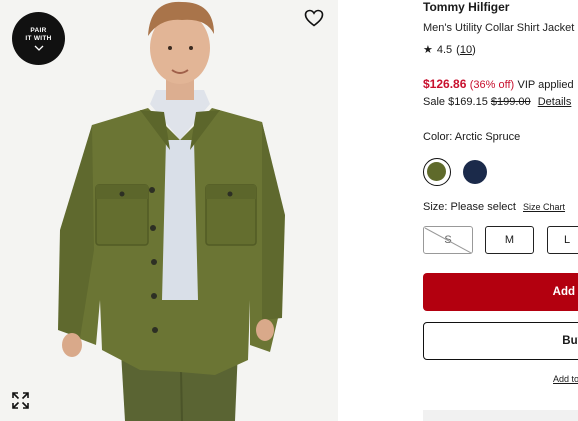  I want to click on size-label: Size: Please select, so click(469, 207).